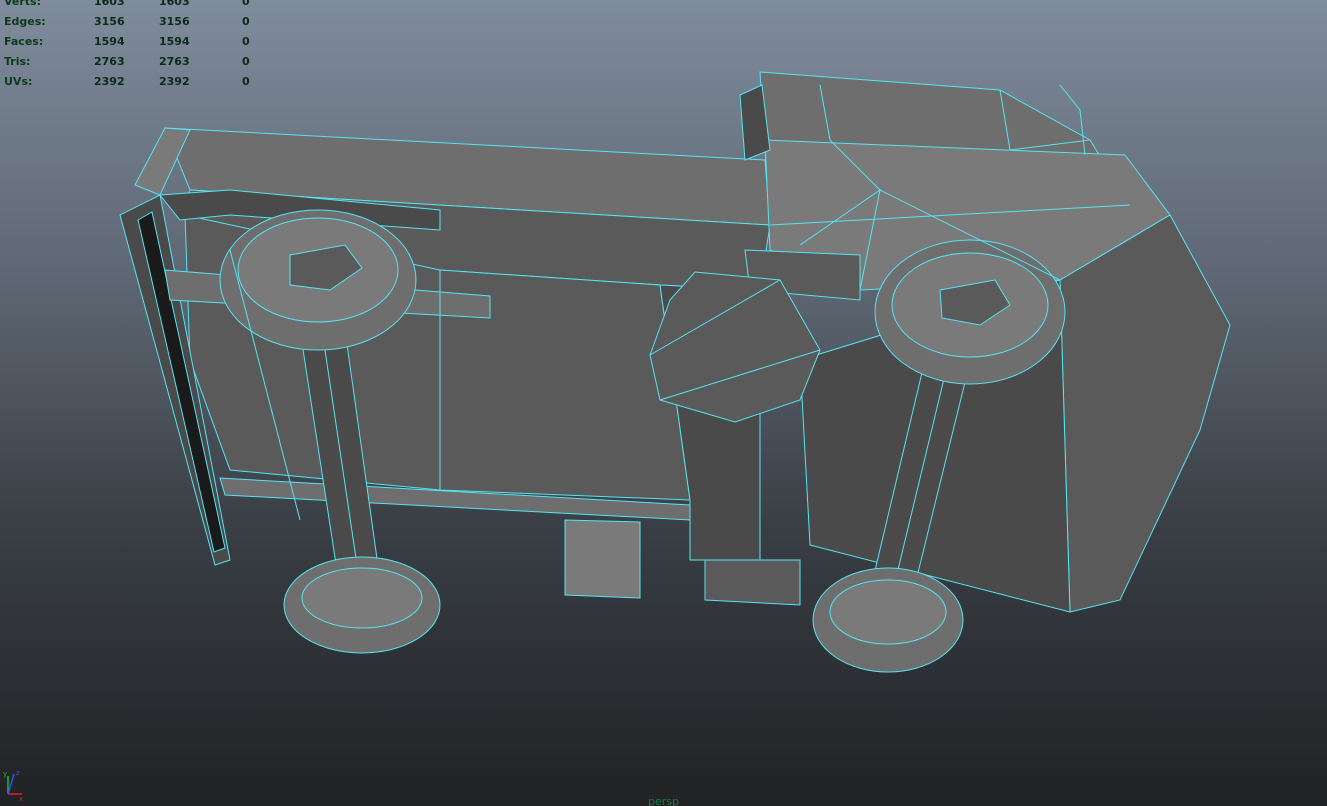 Image resolution: width=1327 pixels, height=806 pixels. What do you see at coordinates (23, 4) in the screenshot?
I see `hud-label: Verts:` at bounding box center [23, 4].